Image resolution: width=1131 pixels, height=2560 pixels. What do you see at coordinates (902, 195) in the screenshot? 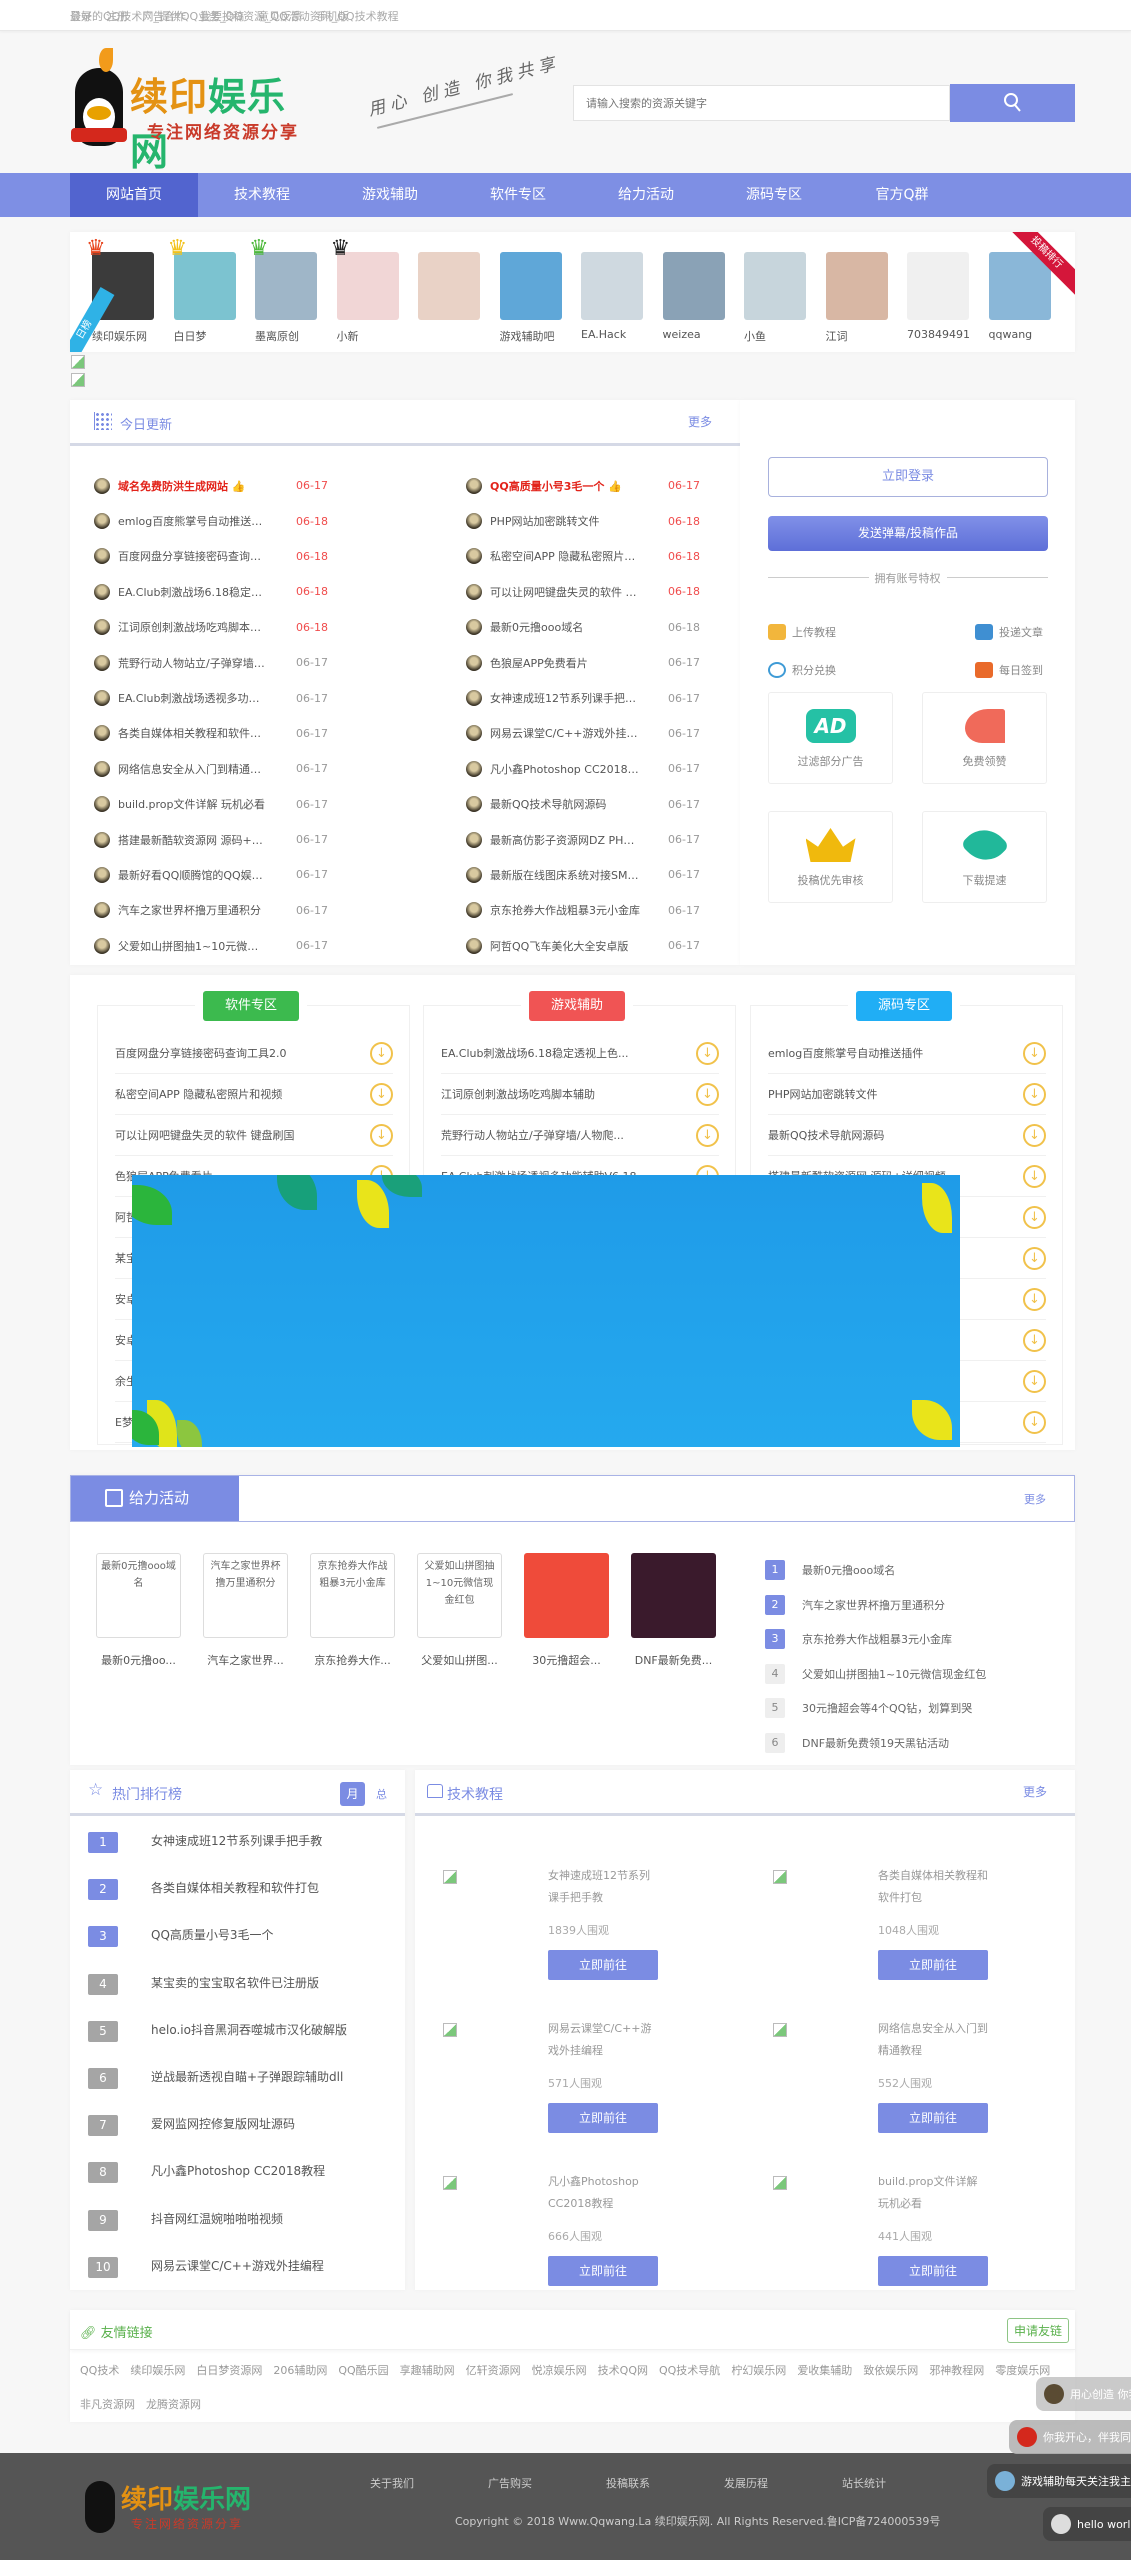
I see `nav-item: 官方Q群` at bounding box center [902, 195].